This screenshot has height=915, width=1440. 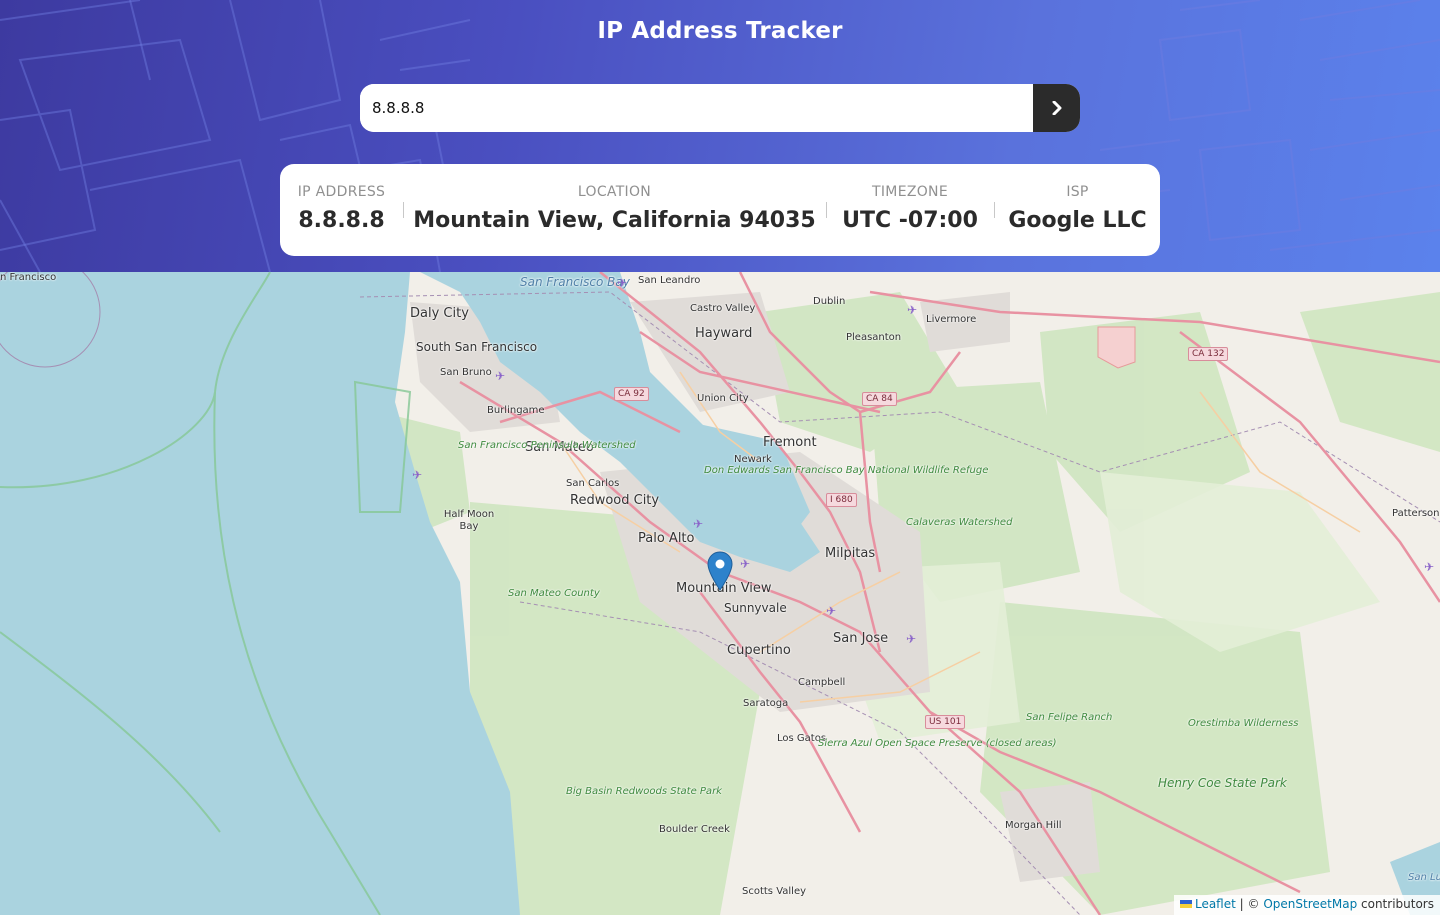 What do you see at coordinates (951, 319) in the screenshot?
I see `map-label: Livermore` at bounding box center [951, 319].